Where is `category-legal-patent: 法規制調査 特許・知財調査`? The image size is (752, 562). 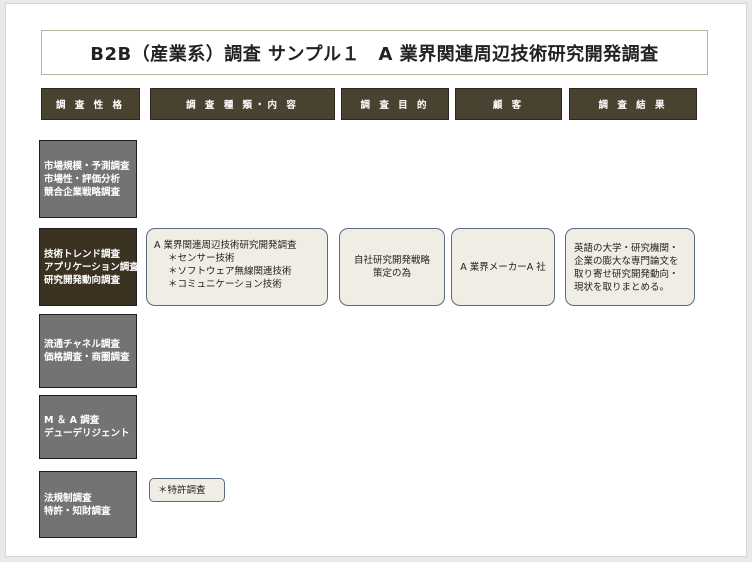 category-legal-patent: 法規制調査 特許・知財調査 is located at coordinates (88, 504).